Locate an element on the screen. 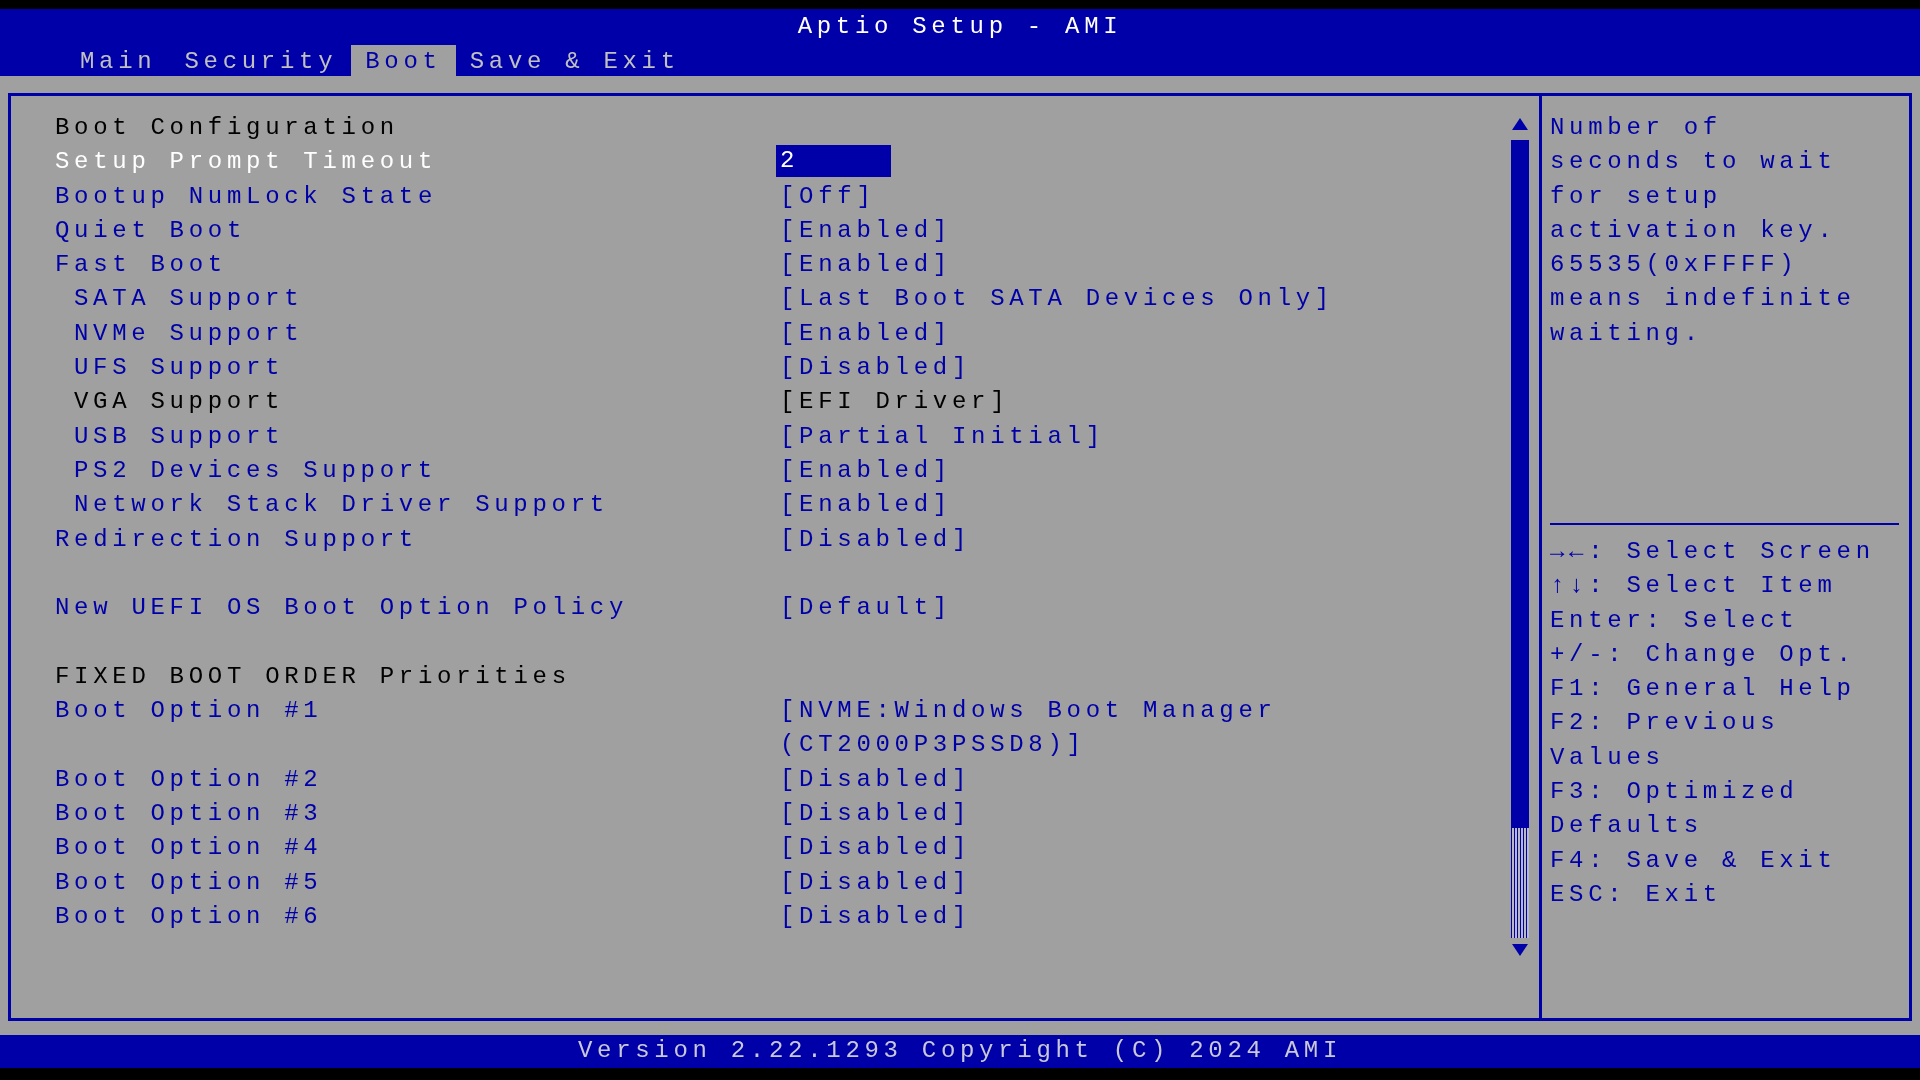 This screenshot has width=1920, height=1080. key-hint: F2: Previous Values is located at coordinates (1665, 740).